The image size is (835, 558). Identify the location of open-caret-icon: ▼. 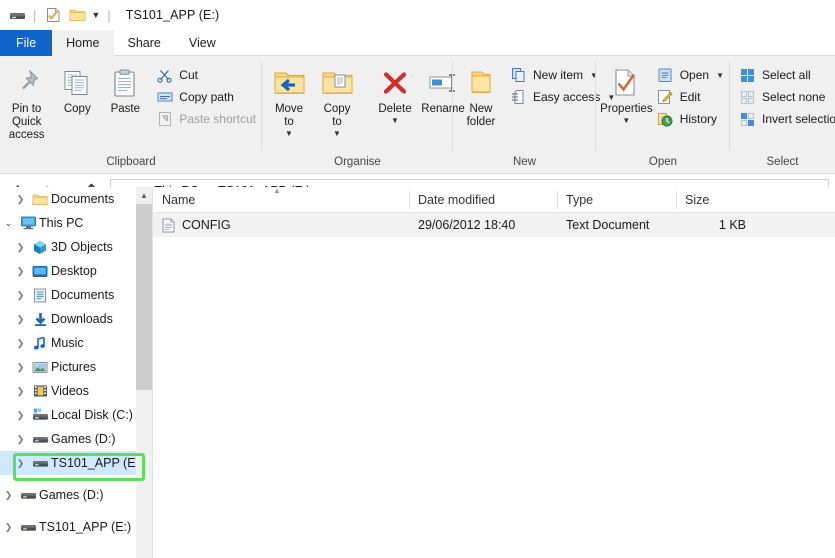
(720, 75).